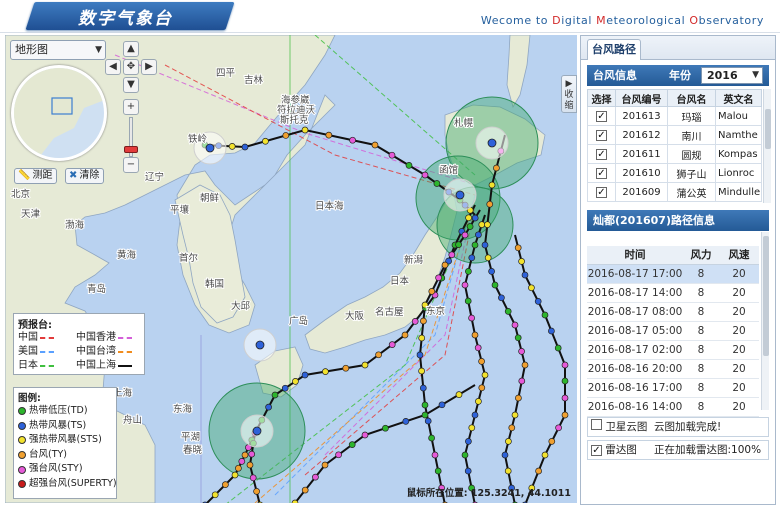  Describe the element at coordinates (132, 420) in the screenshot. I see `place-label: 舟山` at that location.